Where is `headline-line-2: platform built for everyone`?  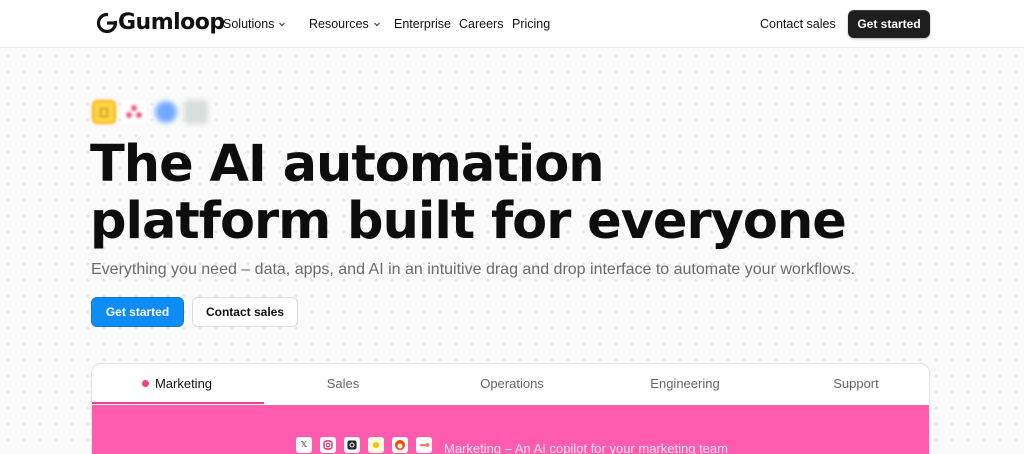
headline-line-2: platform built for everyone is located at coordinates (468, 221).